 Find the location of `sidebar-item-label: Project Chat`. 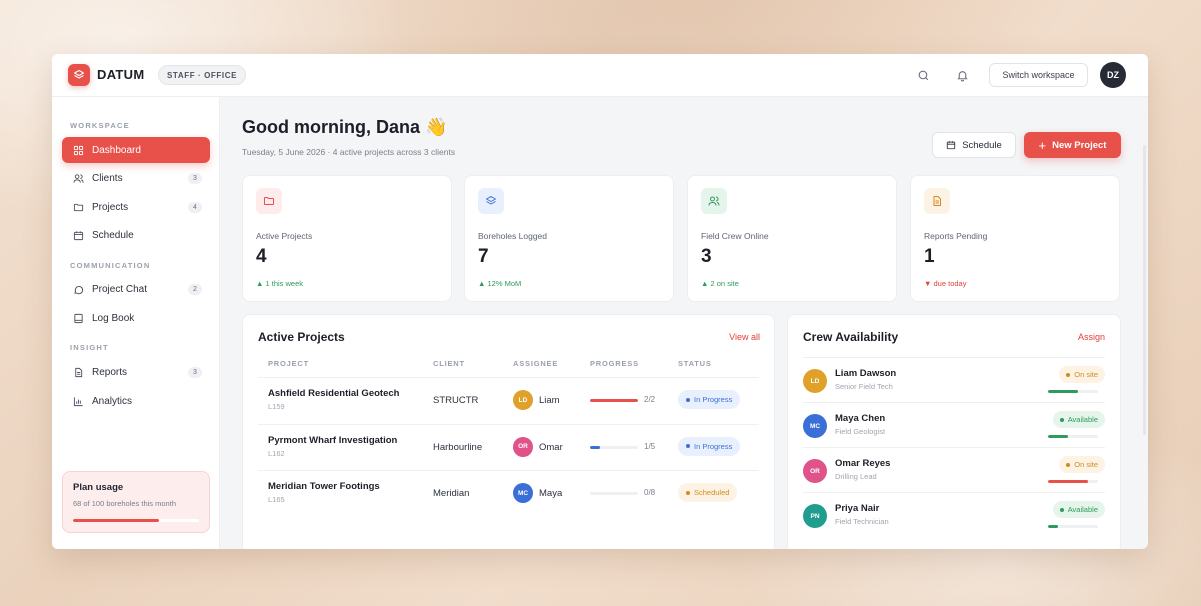

sidebar-item-label: Project Chat is located at coordinates (120, 289).